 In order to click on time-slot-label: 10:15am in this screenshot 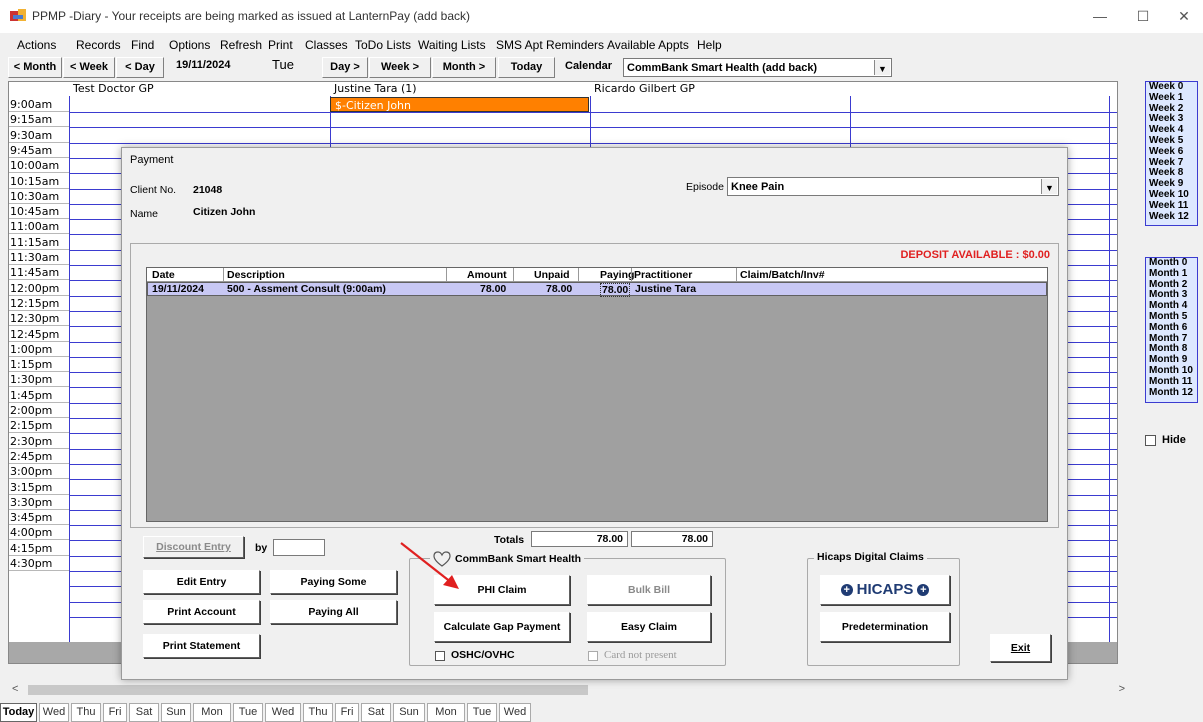, I will do `click(39, 181)`.